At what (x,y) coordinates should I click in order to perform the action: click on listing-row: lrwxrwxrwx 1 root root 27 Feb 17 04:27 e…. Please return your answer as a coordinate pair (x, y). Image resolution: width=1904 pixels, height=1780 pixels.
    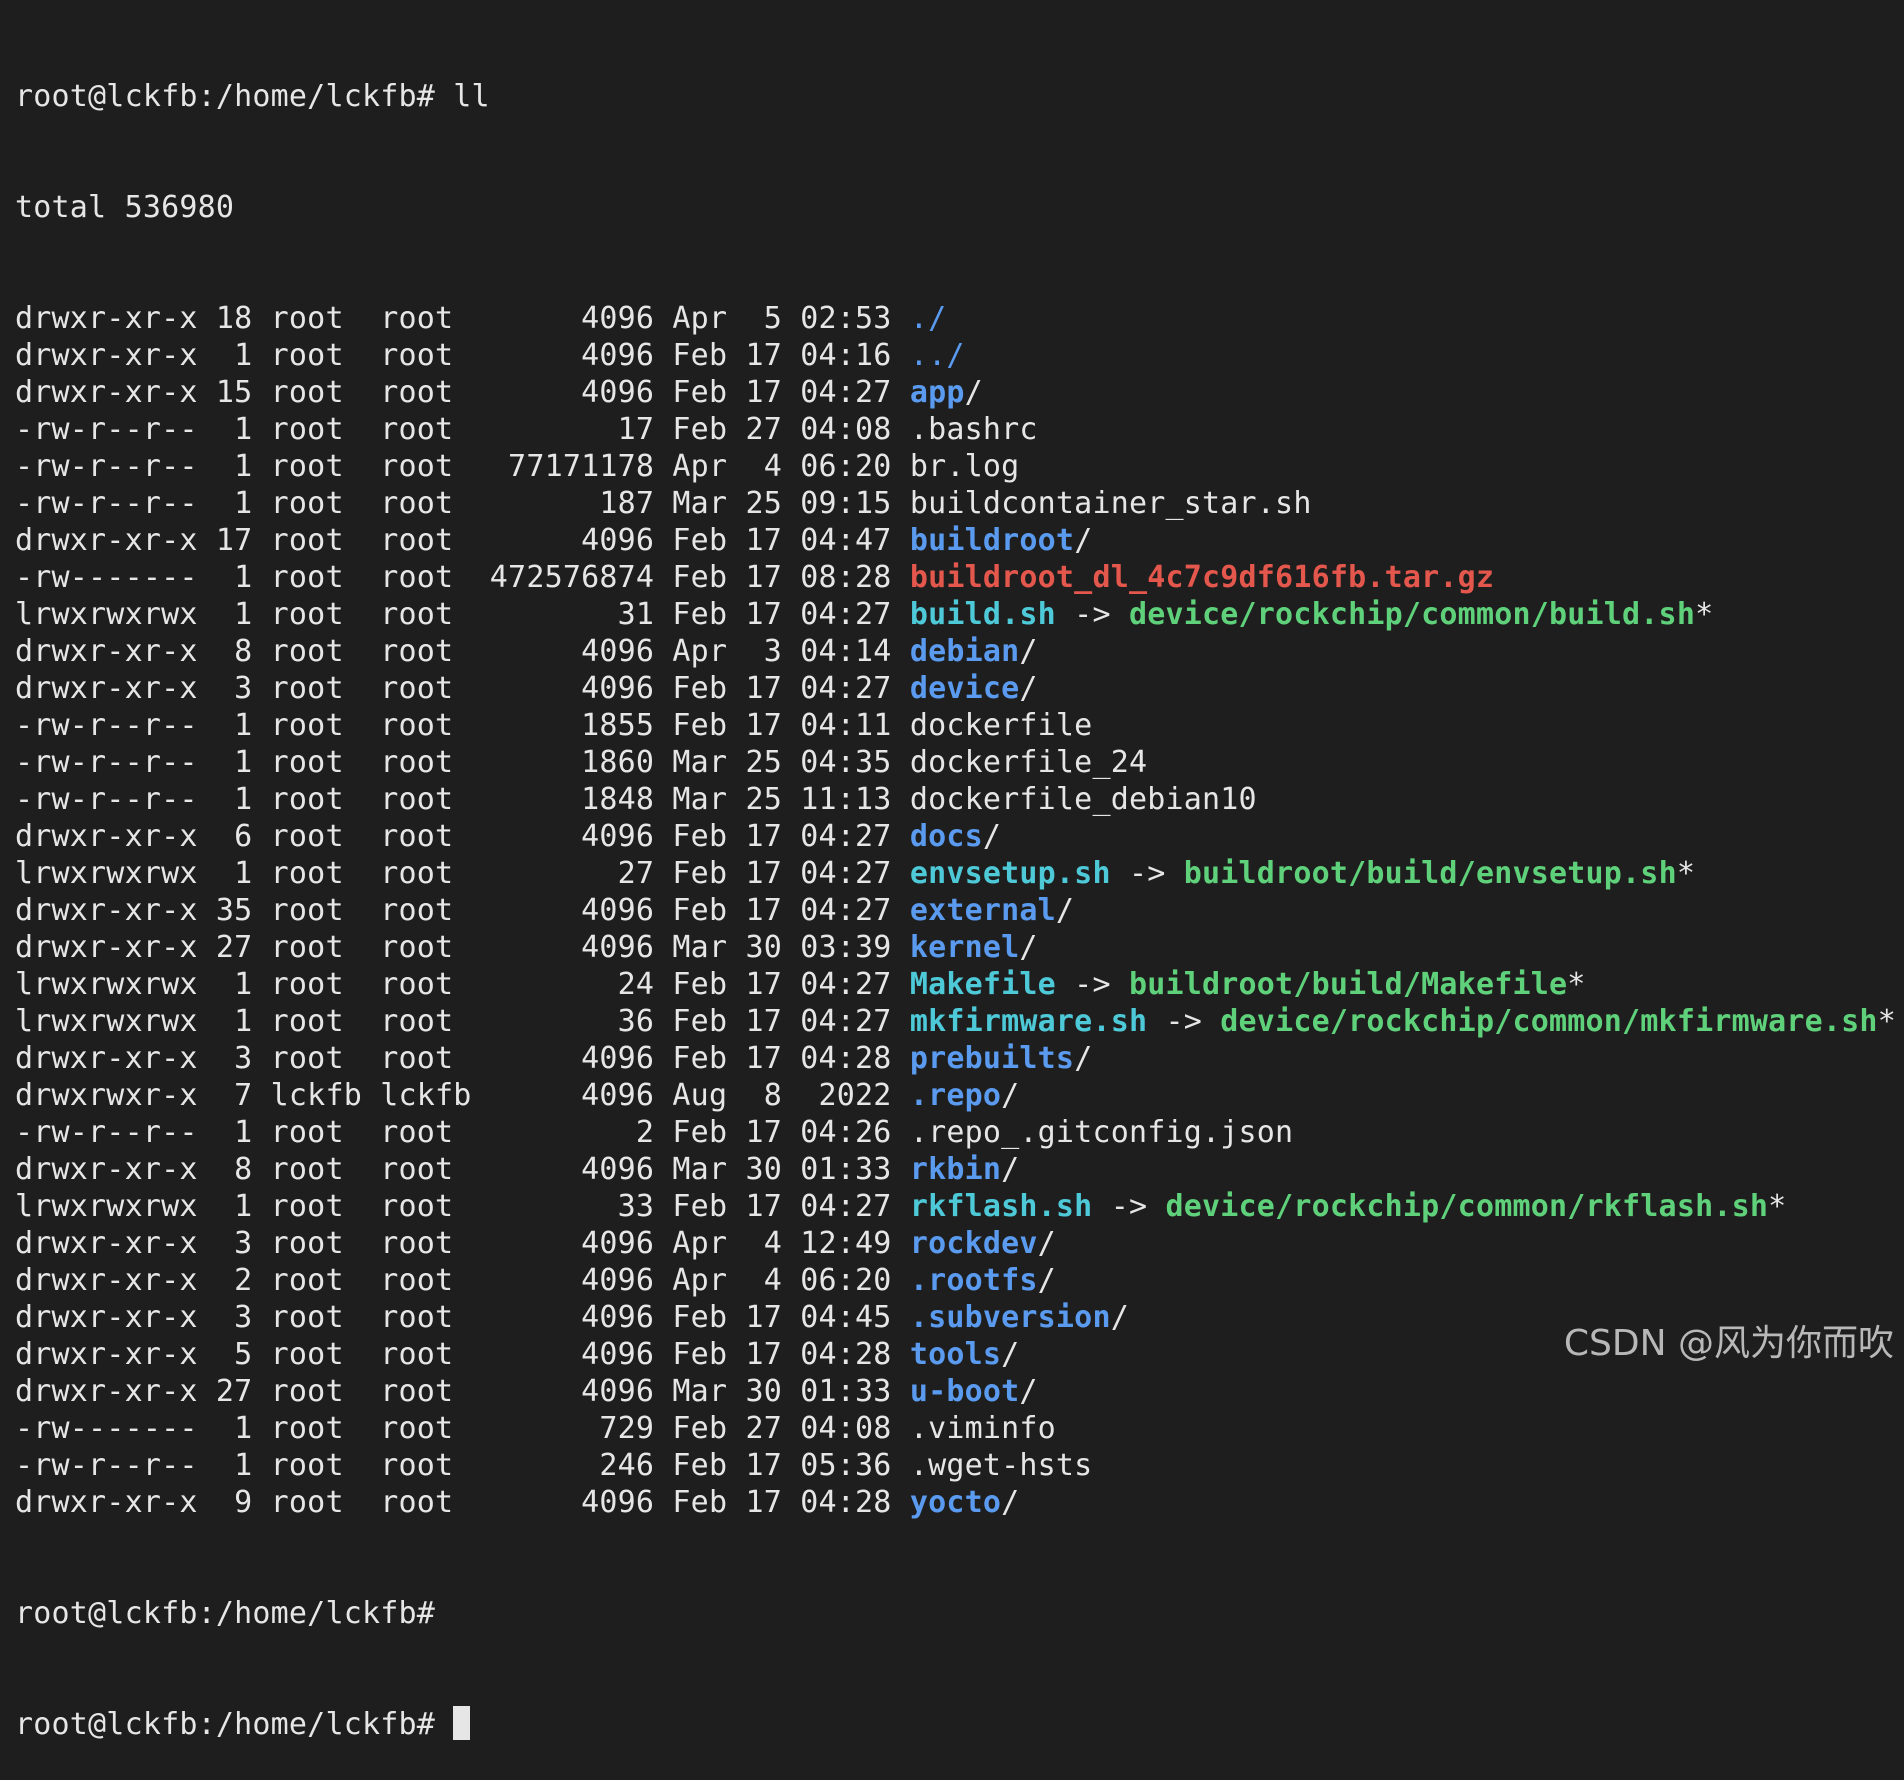
    Looking at the image, I should click on (955, 873).